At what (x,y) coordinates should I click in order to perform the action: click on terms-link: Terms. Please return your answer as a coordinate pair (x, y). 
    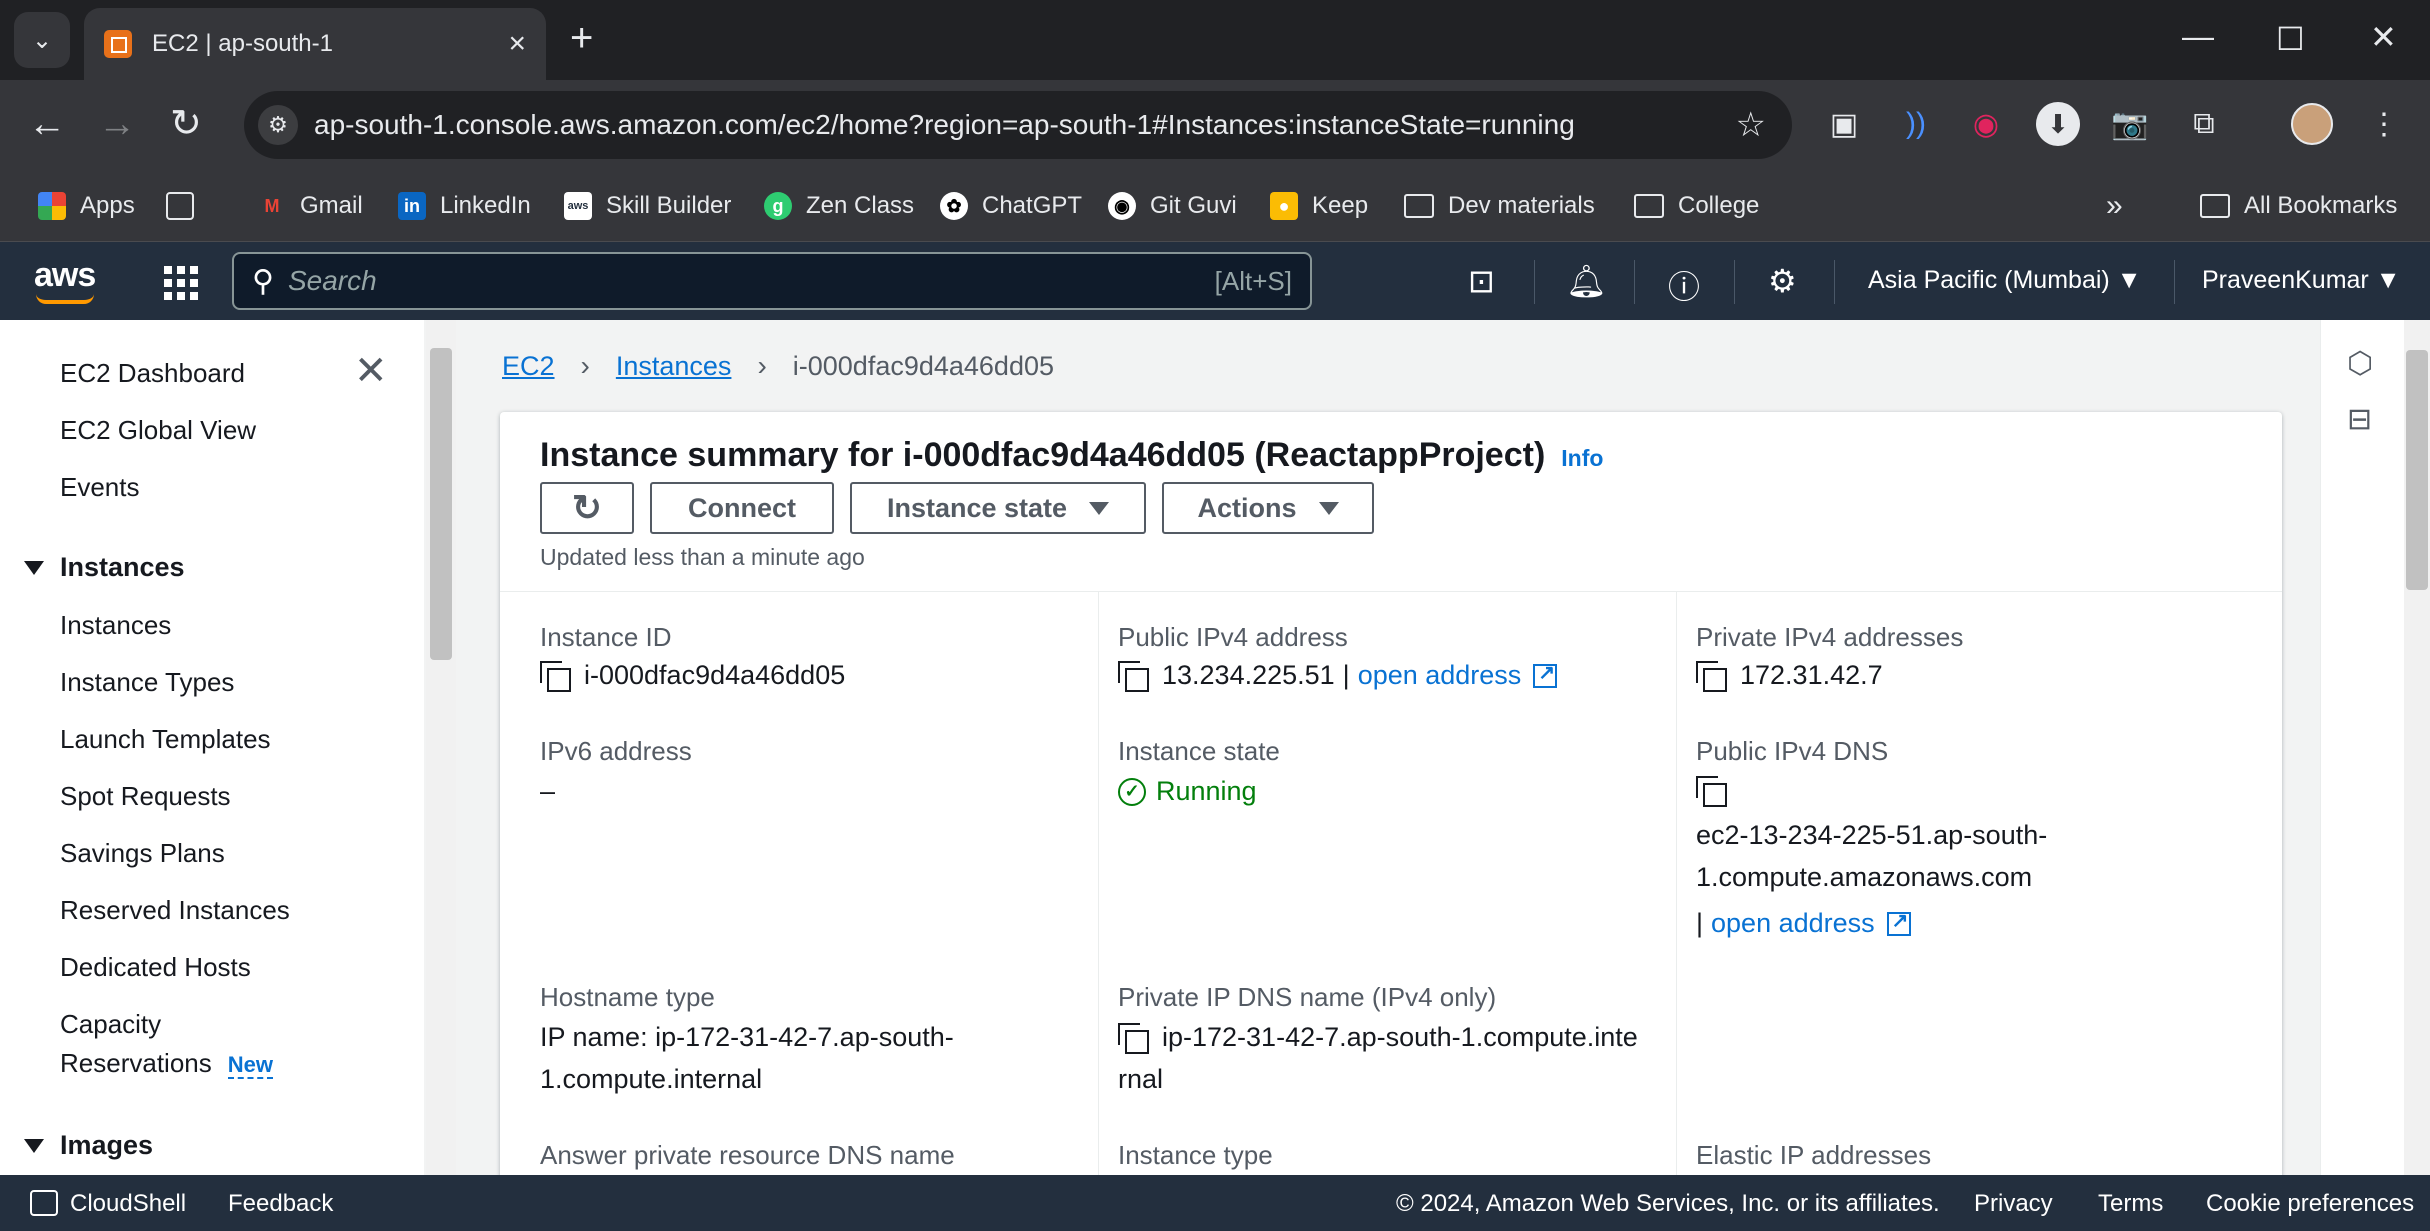
    Looking at the image, I should click on (2130, 1204).